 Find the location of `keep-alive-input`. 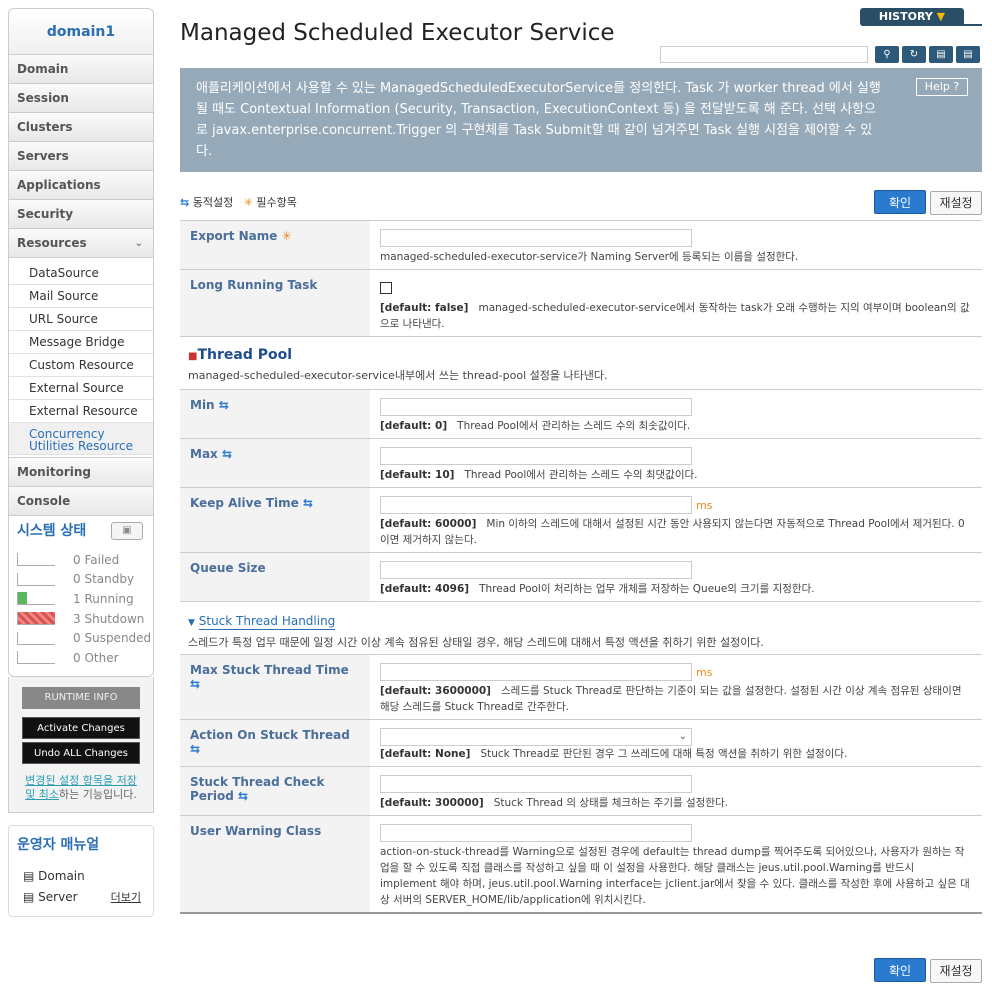

keep-alive-input is located at coordinates (536, 505).